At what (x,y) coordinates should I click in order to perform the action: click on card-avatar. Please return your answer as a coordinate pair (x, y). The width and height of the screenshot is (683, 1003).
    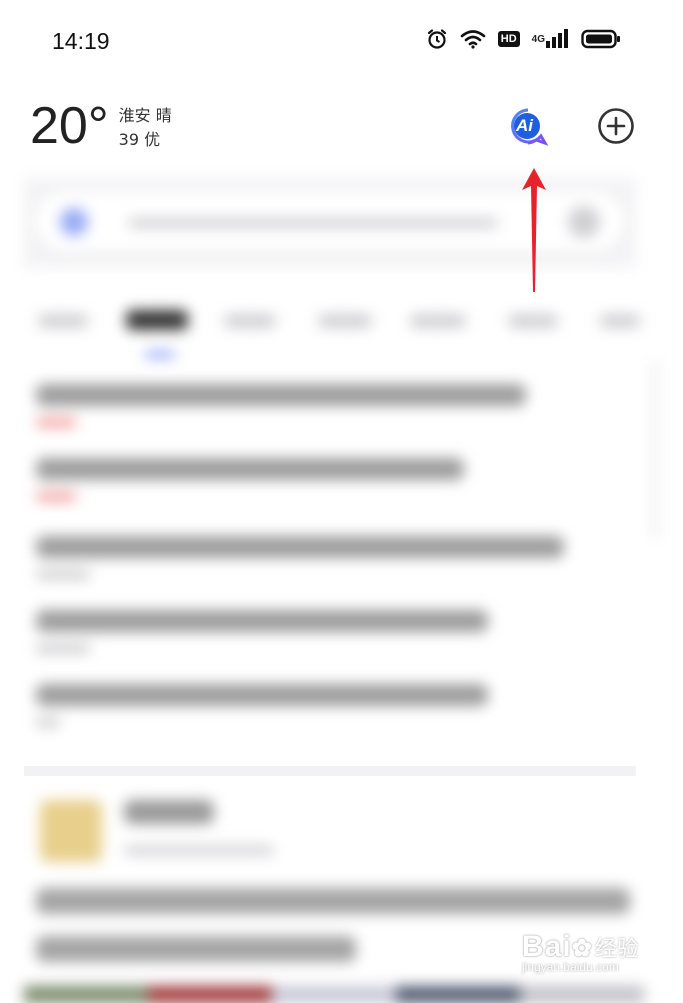
    Looking at the image, I should click on (71, 831).